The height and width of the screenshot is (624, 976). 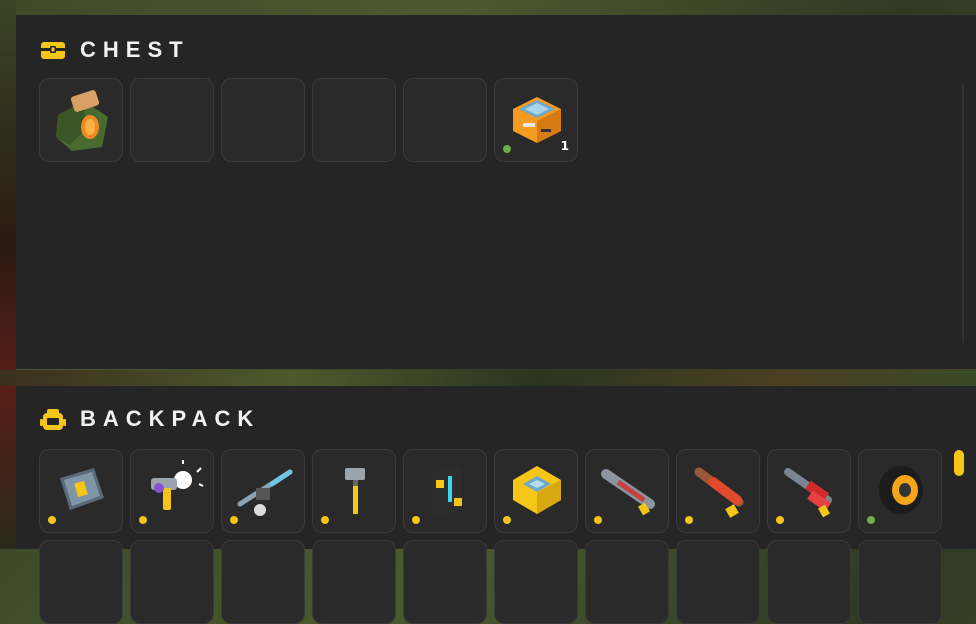 I want to click on item-count: 1, so click(x=564, y=146).